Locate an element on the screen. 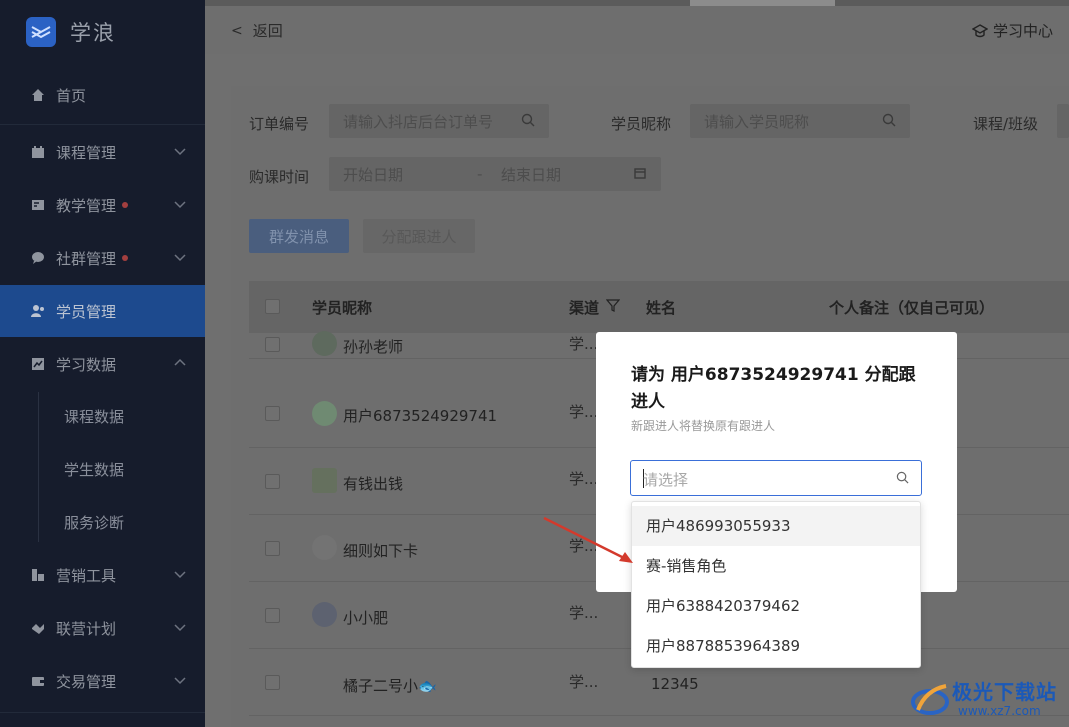 The image size is (1069, 727). users-icon is located at coordinates (38, 311).